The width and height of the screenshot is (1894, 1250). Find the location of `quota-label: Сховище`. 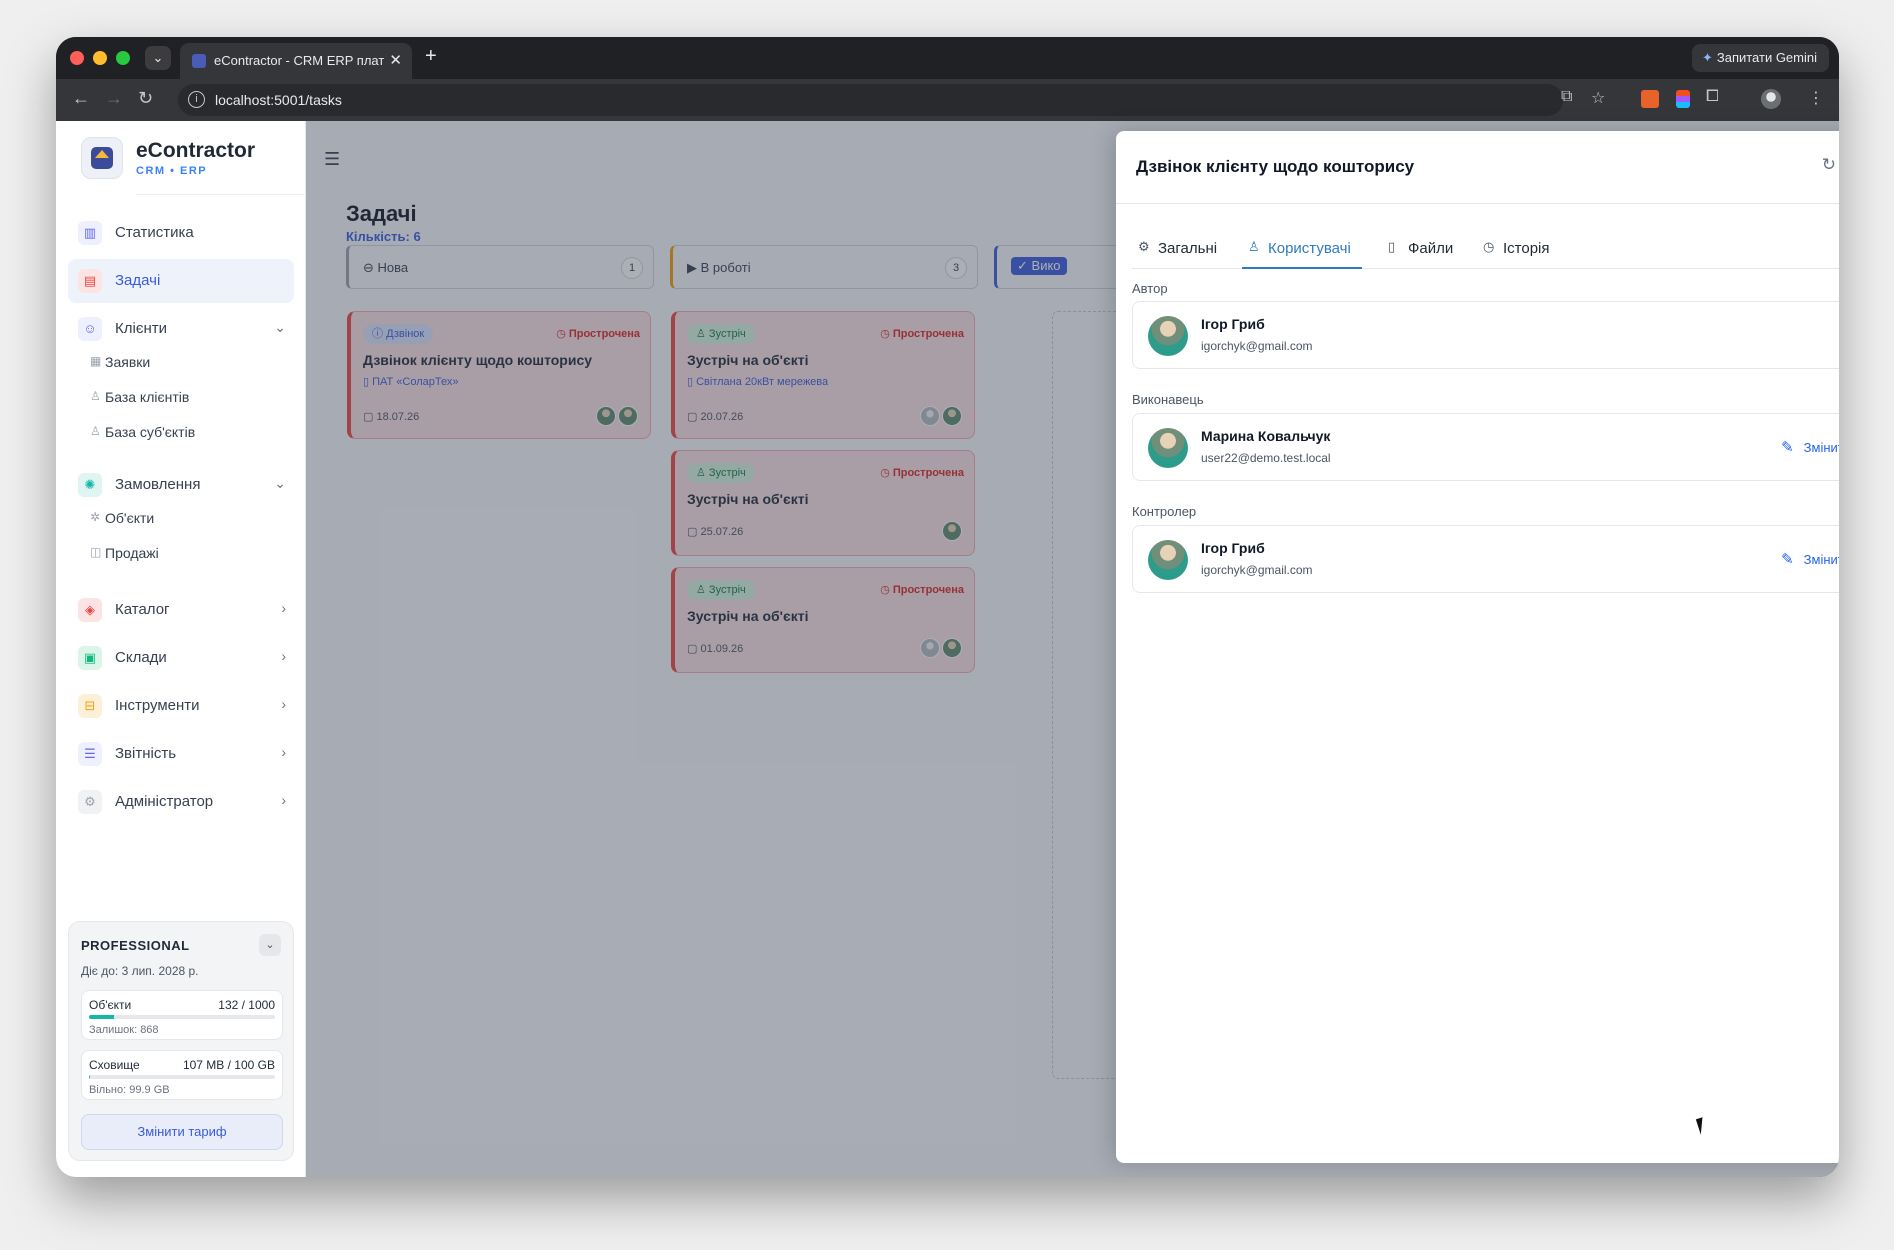

quota-label: Сховище is located at coordinates (114, 1065).